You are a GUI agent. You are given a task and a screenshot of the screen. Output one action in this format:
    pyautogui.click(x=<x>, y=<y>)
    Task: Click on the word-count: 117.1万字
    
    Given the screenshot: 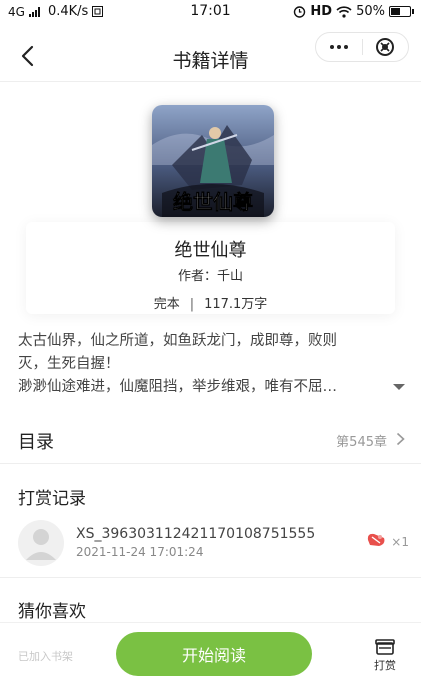 What is the action you would take?
    pyautogui.click(x=236, y=304)
    